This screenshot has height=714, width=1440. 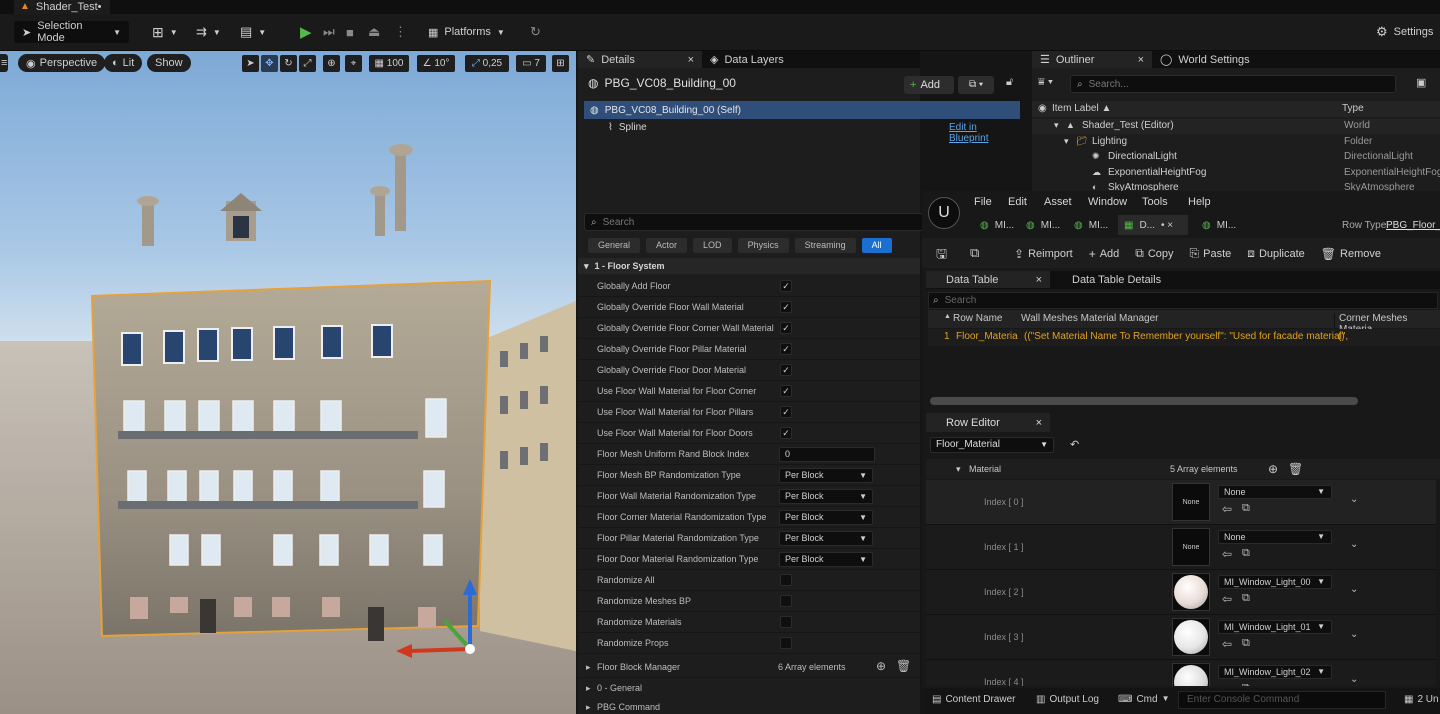 I want to click on menu-file: File, so click(x=983, y=202).